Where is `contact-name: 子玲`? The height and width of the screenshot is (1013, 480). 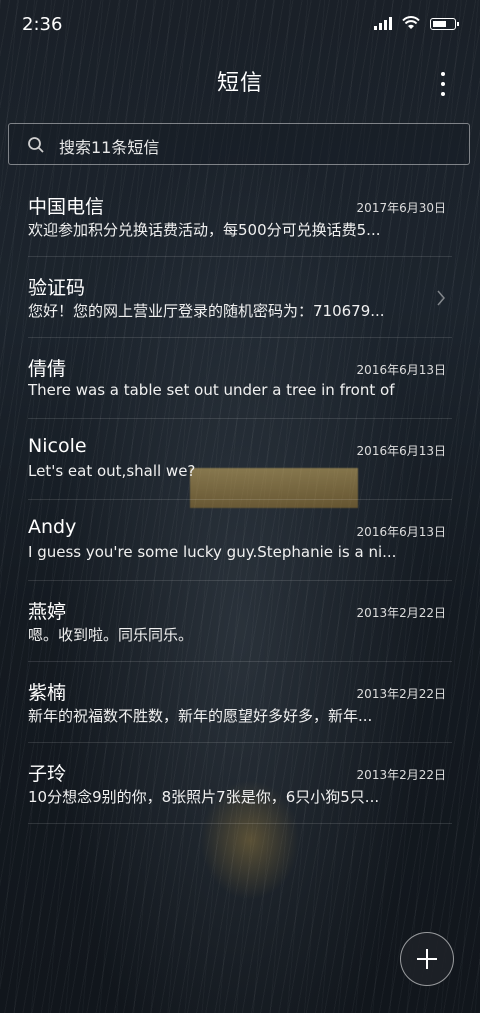
contact-name: 子玲 is located at coordinates (47, 774).